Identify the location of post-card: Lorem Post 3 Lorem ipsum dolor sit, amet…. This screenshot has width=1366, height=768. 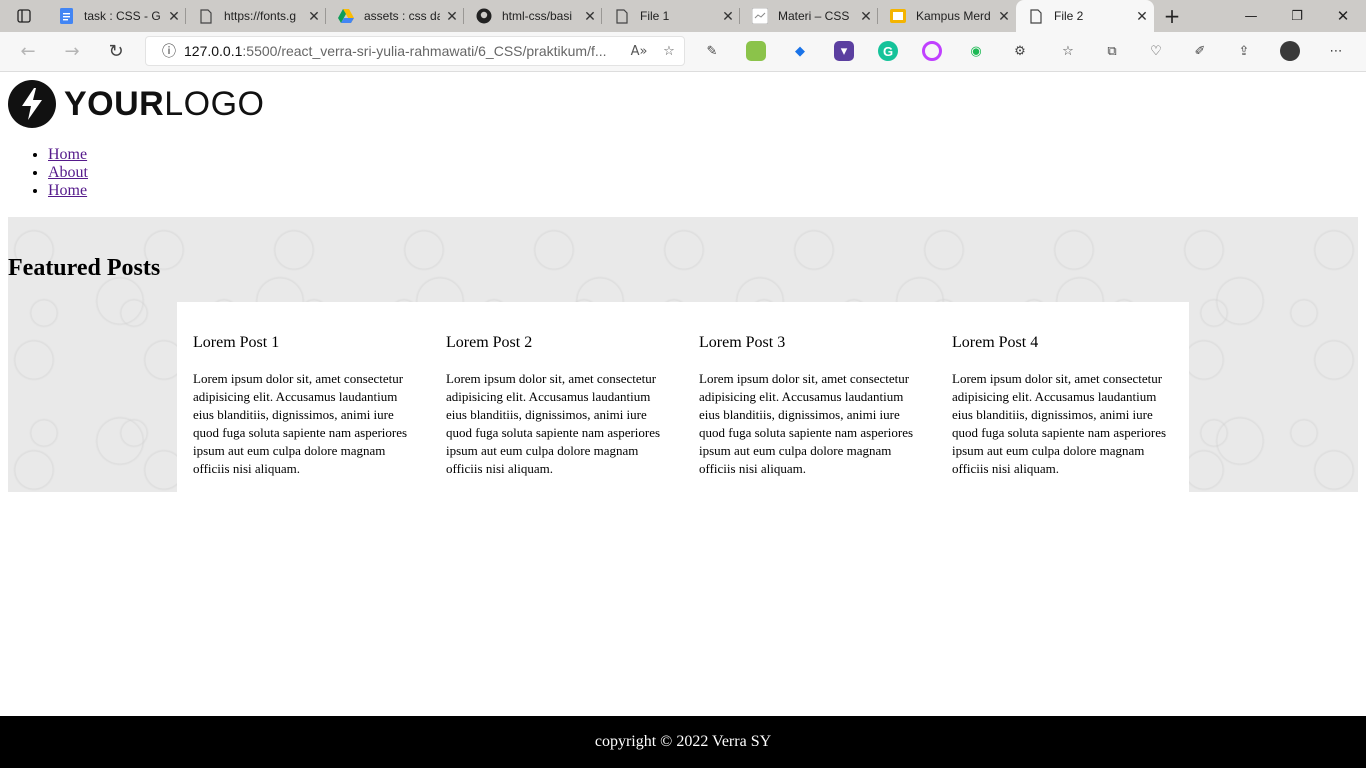
(809, 397).